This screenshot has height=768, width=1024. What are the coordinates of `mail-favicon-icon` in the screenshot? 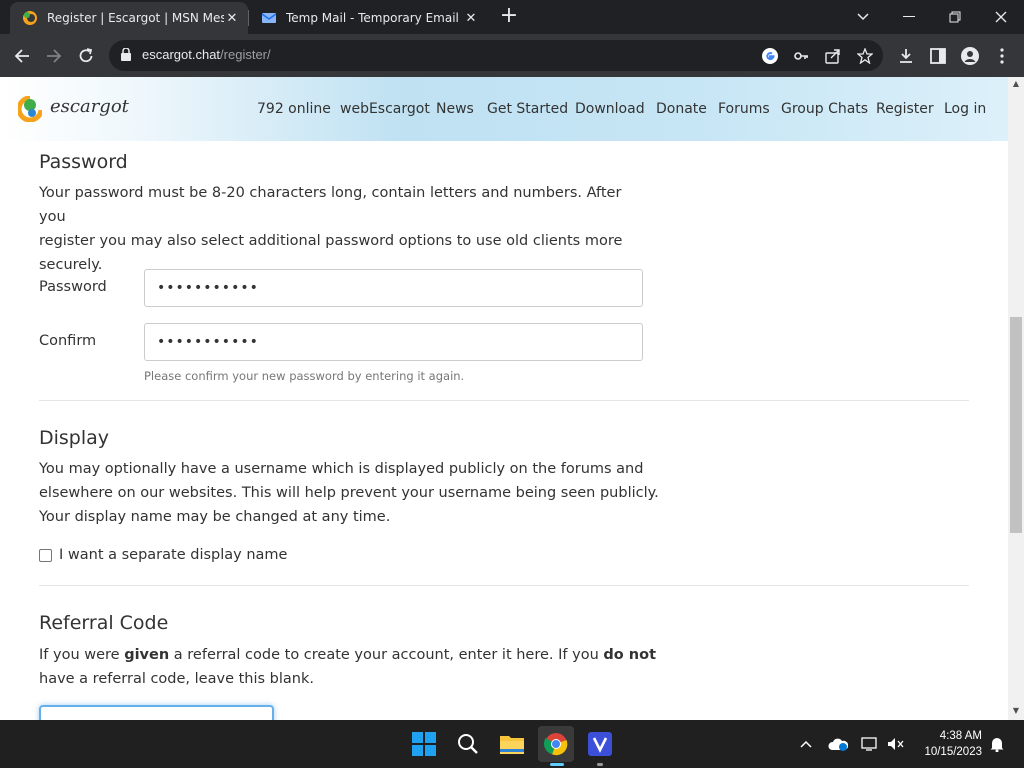 It's located at (269, 18).